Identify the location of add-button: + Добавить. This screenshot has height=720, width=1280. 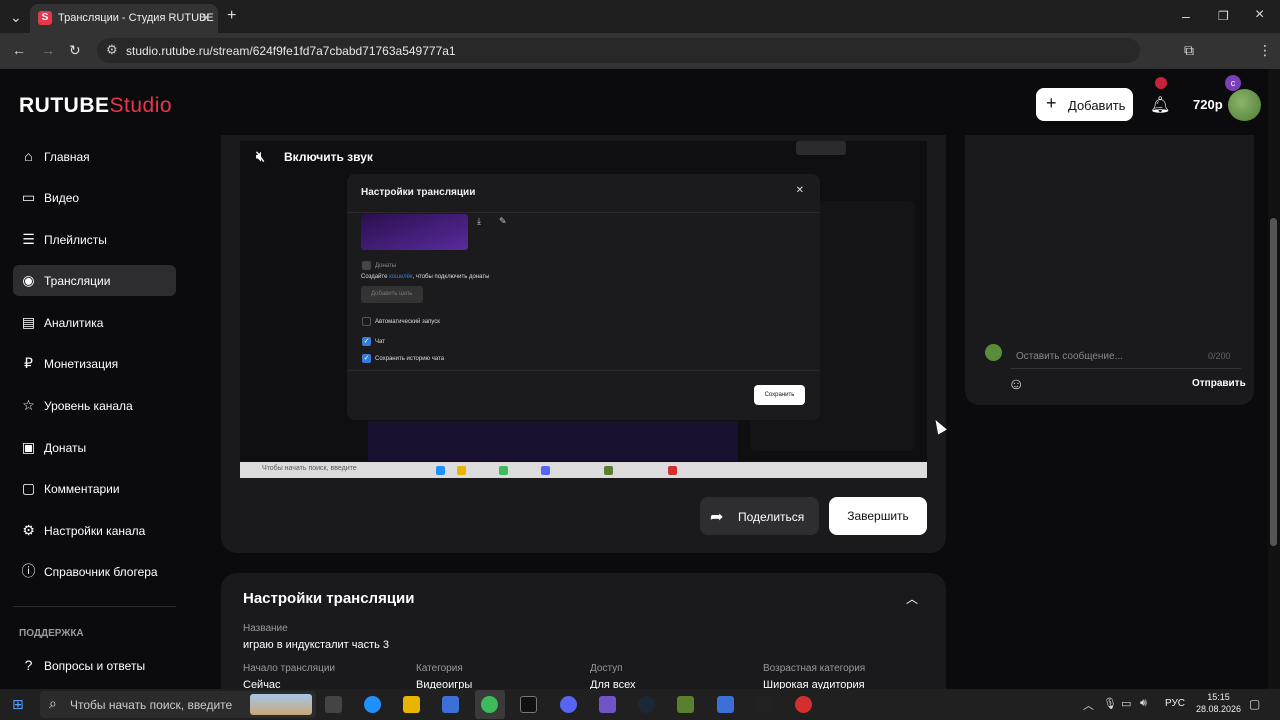
(1084, 104).